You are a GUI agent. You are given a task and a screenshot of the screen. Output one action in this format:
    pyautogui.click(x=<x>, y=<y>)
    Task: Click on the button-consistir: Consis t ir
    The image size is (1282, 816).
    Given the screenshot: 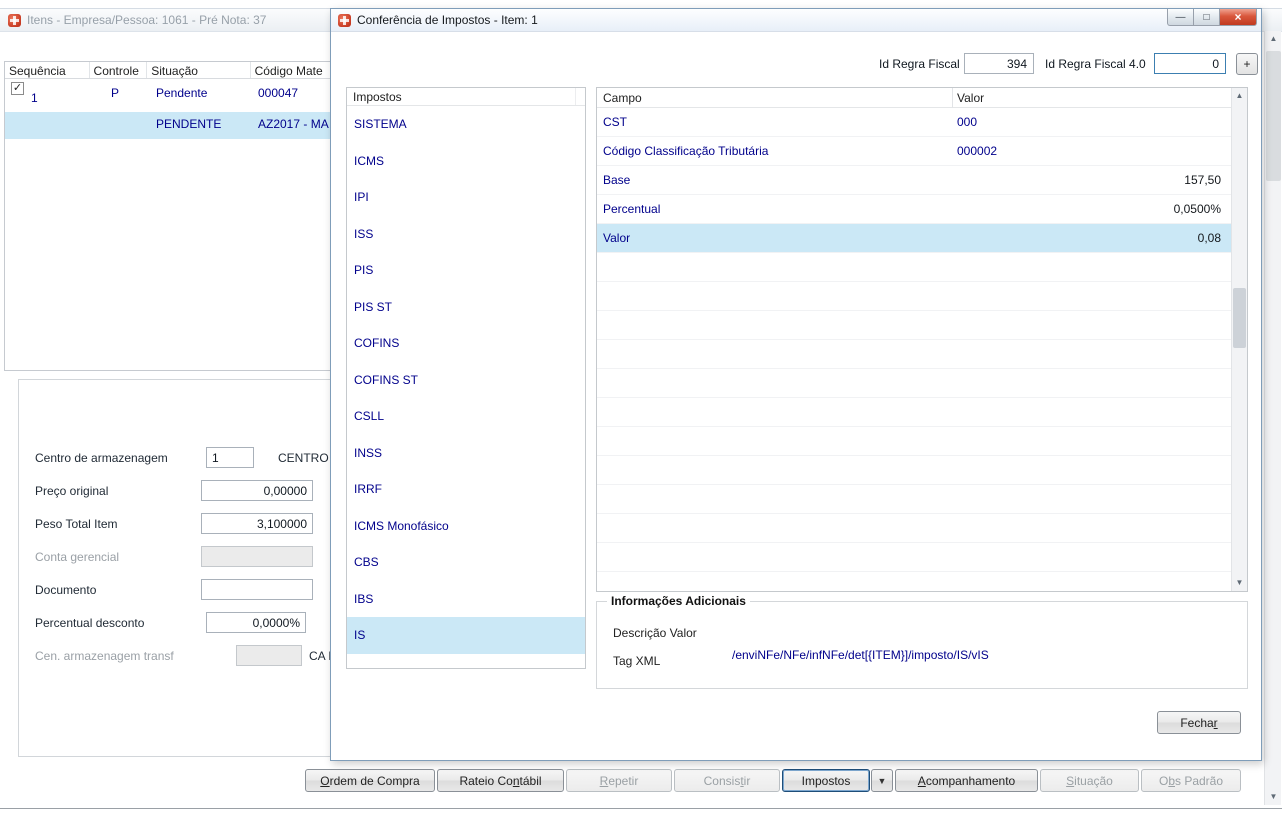 What is the action you would take?
    pyautogui.click(x=727, y=780)
    